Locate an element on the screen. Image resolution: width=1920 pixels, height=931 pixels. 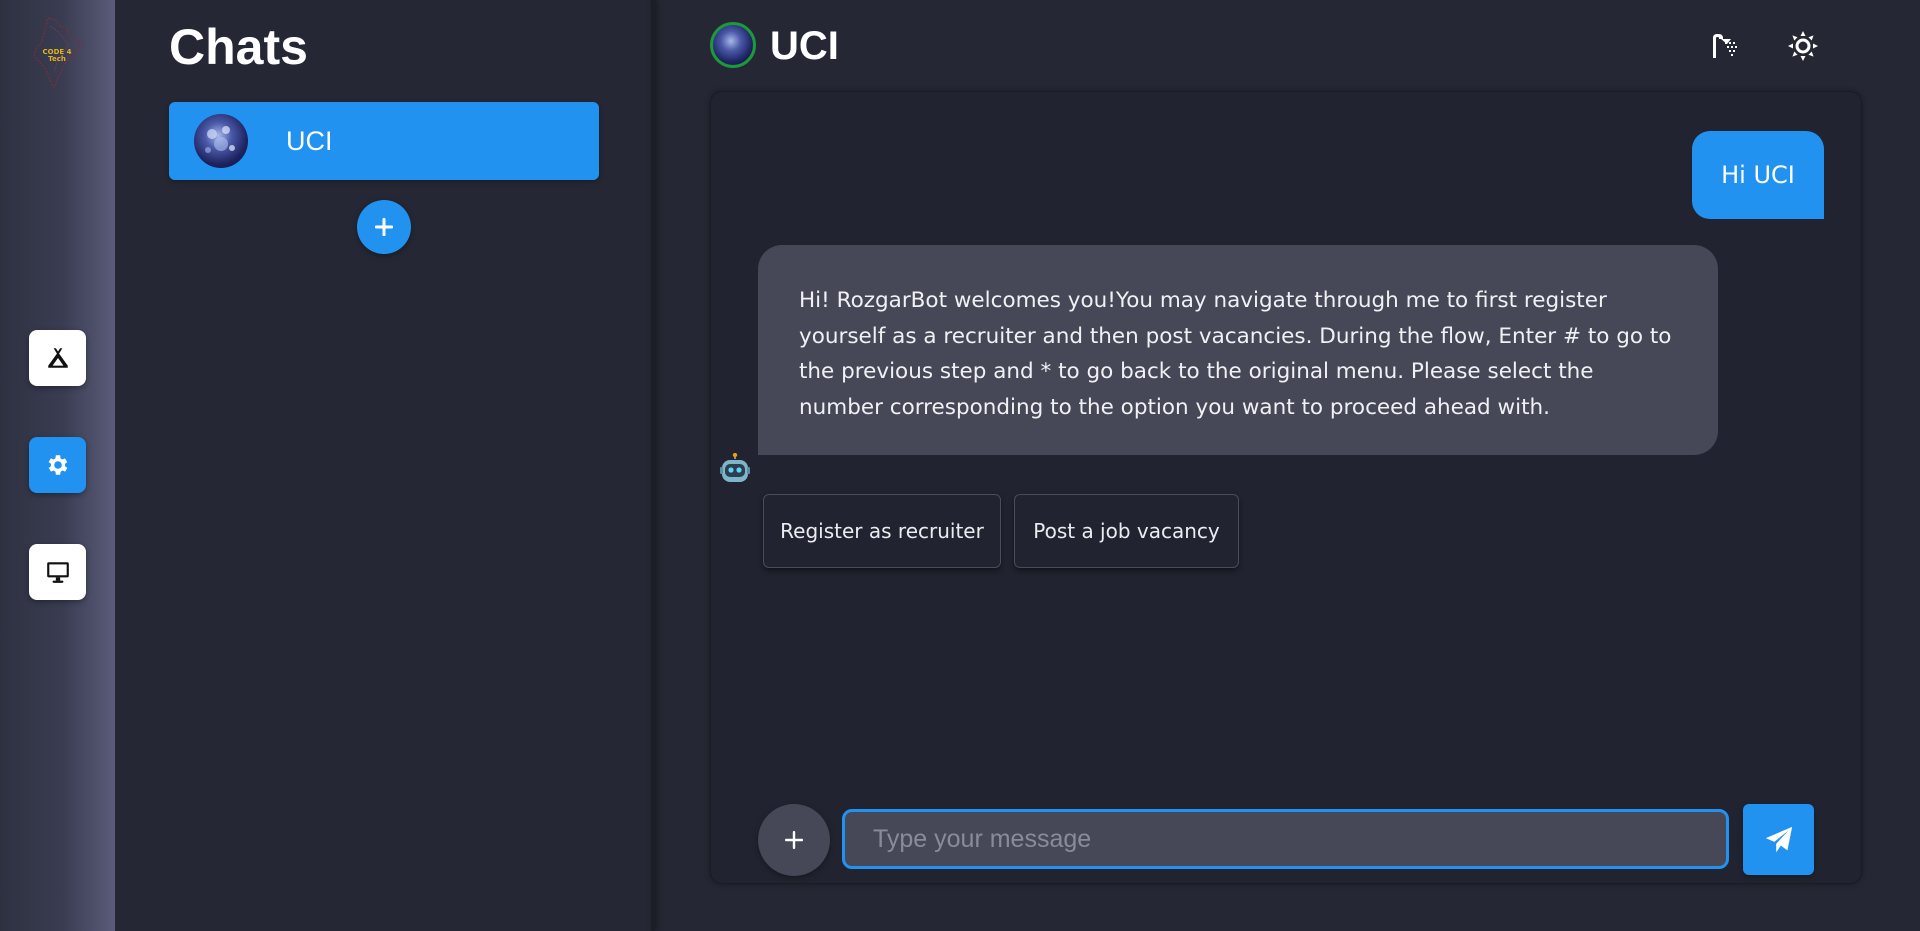
logo-text-line2: Tech is located at coordinates (57, 59).